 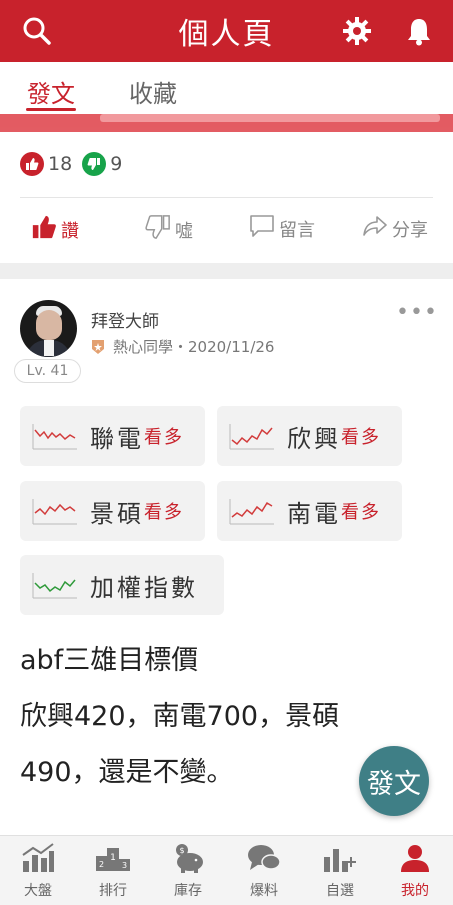 I want to click on reaction-summary: 18 9, so click(x=76, y=164).